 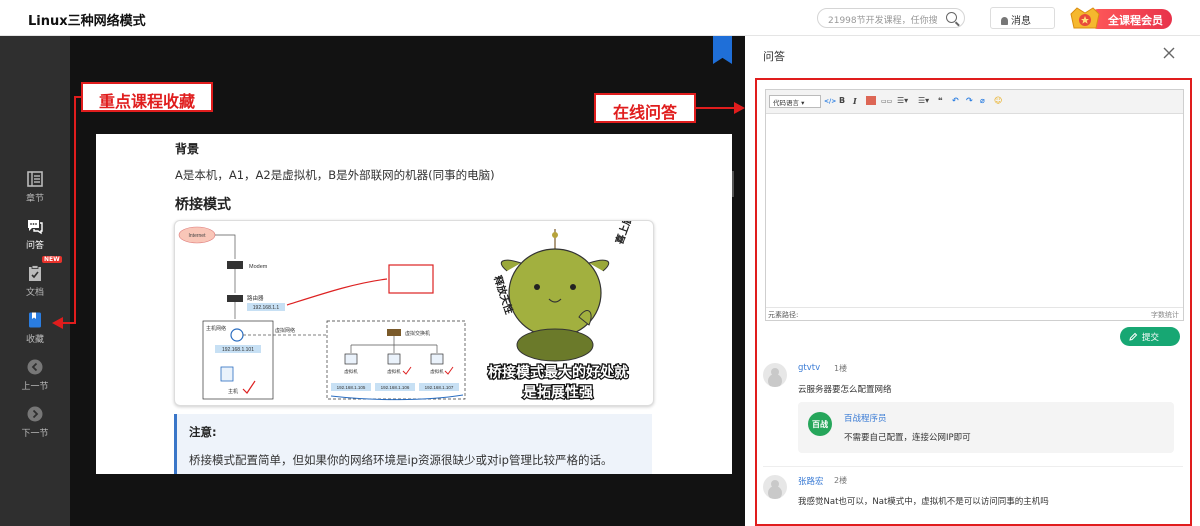 I want to click on search-input: 21998节开发课程，任你搜, so click(x=891, y=18).